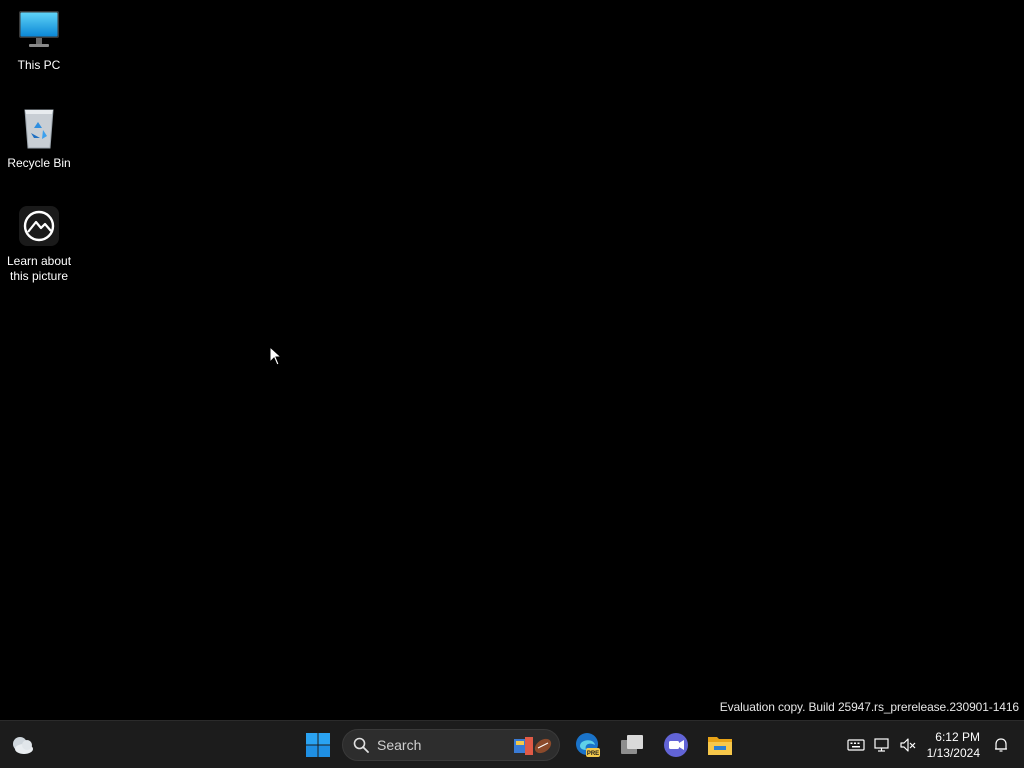 Image resolution: width=1024 pixels, height=768 pixels. I want to click on keyboard-icon, so click(856, 745).